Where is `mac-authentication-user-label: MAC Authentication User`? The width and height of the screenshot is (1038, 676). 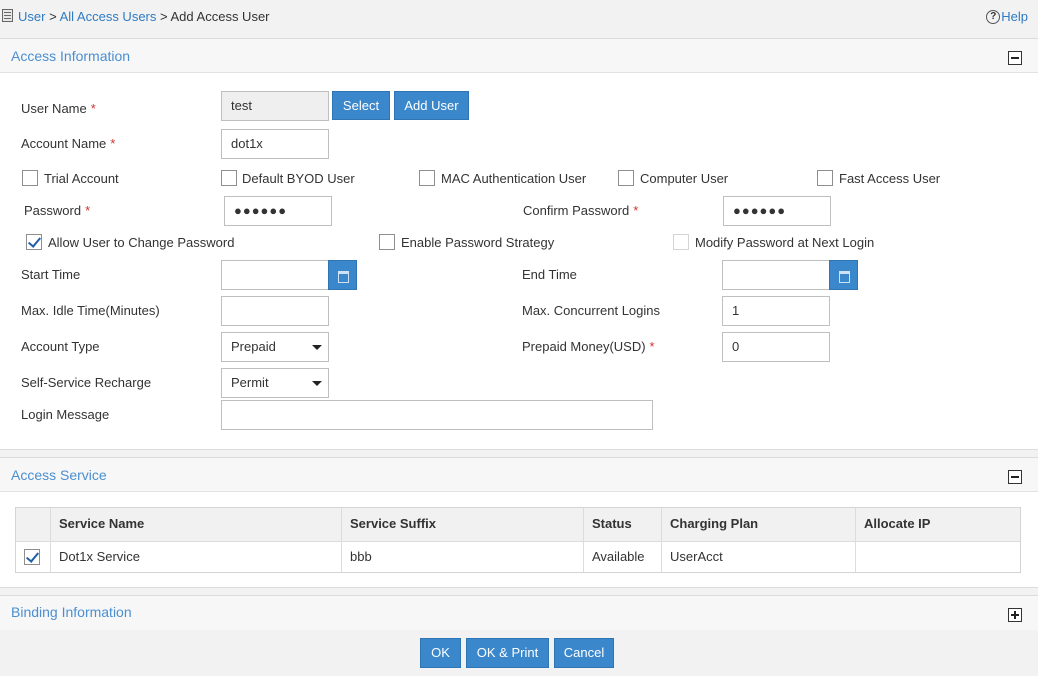 mac-authentication-user-label: MAC Authentication User is located at coordinates (514, 178).